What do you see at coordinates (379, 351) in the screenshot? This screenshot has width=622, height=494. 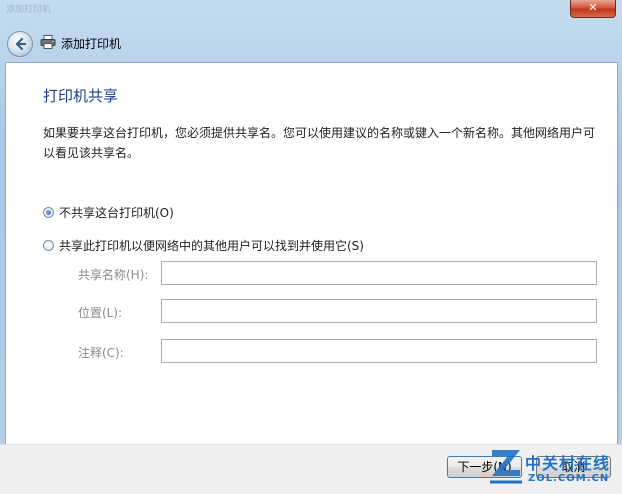 I see `comment-input` at bounding box center [379, 351].